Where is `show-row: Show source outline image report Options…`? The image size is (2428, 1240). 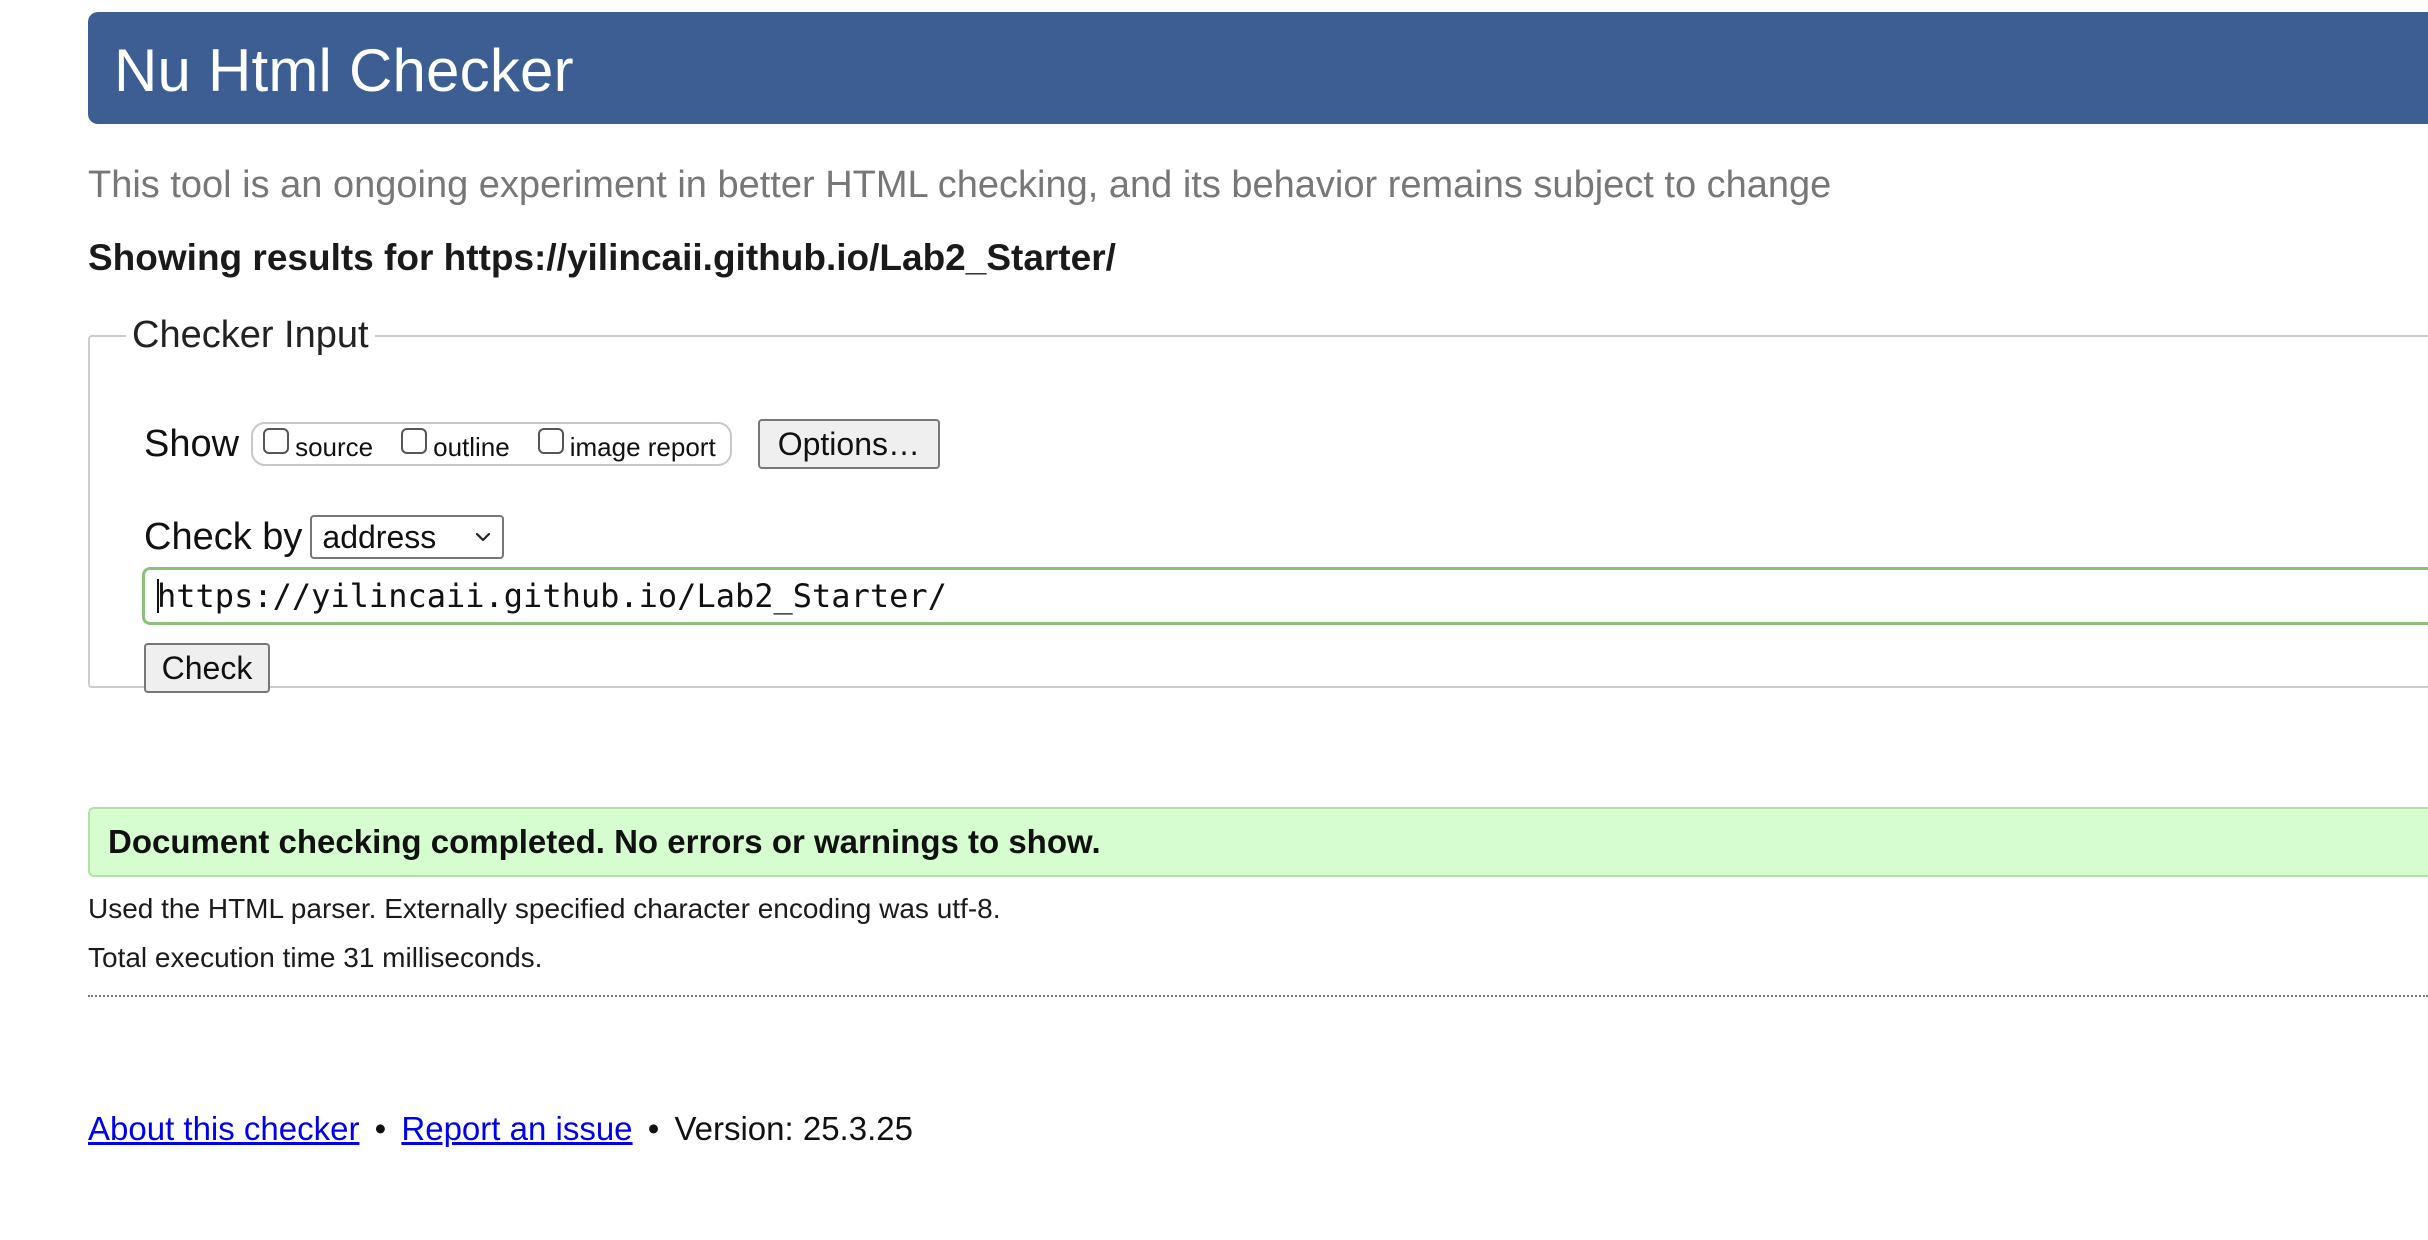
show-row: Show source outline image report Options… is located at coordinates (542, 444).